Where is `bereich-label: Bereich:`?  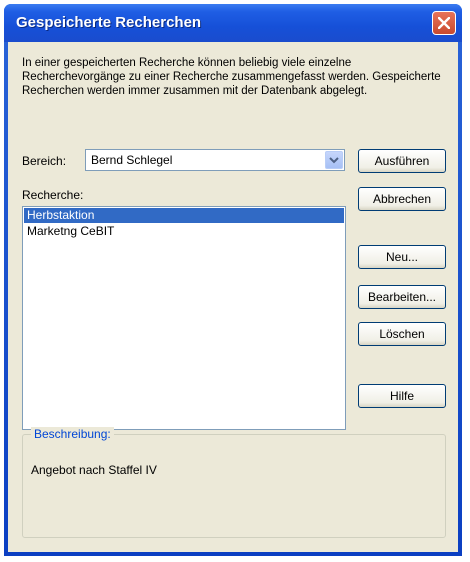 bereich-label: Bereich: is located at coordinates (44, 161).